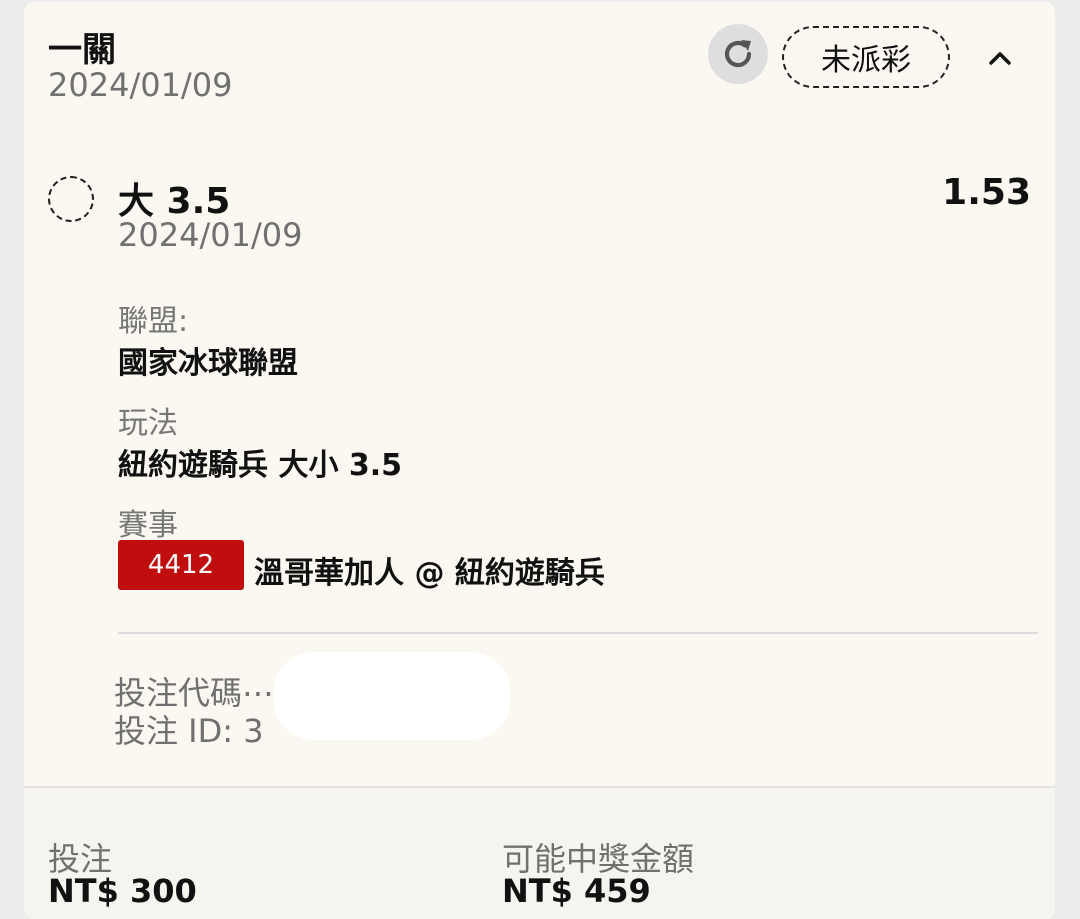 This screenshot has height=919, width=1080. Describe the element at coordinates (140, 85) in the screenshot. I see `bet-date: 2024/01/09` at that location.